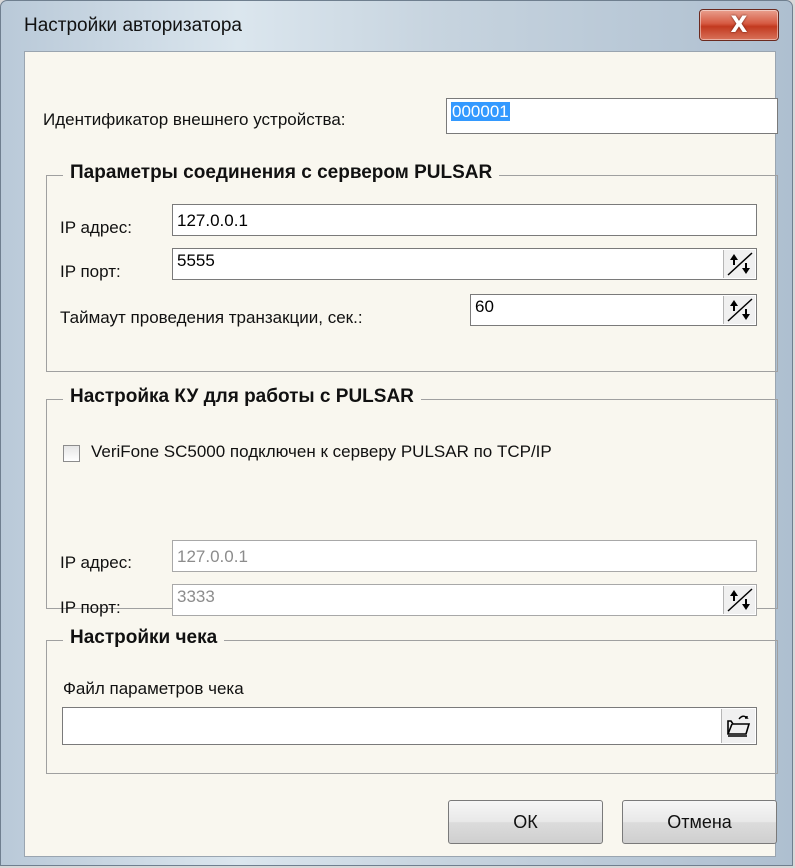 The height and width of the screenshot is (868, 795). I want to click on server-port-label: IP порт:, so click(90, 271).